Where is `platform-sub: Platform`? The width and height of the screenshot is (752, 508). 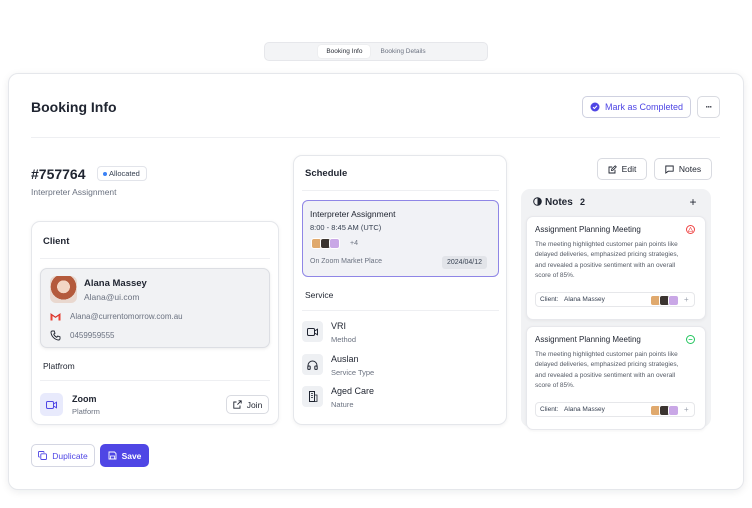
platform-sub: Platform is located at coordinates (86, 411).